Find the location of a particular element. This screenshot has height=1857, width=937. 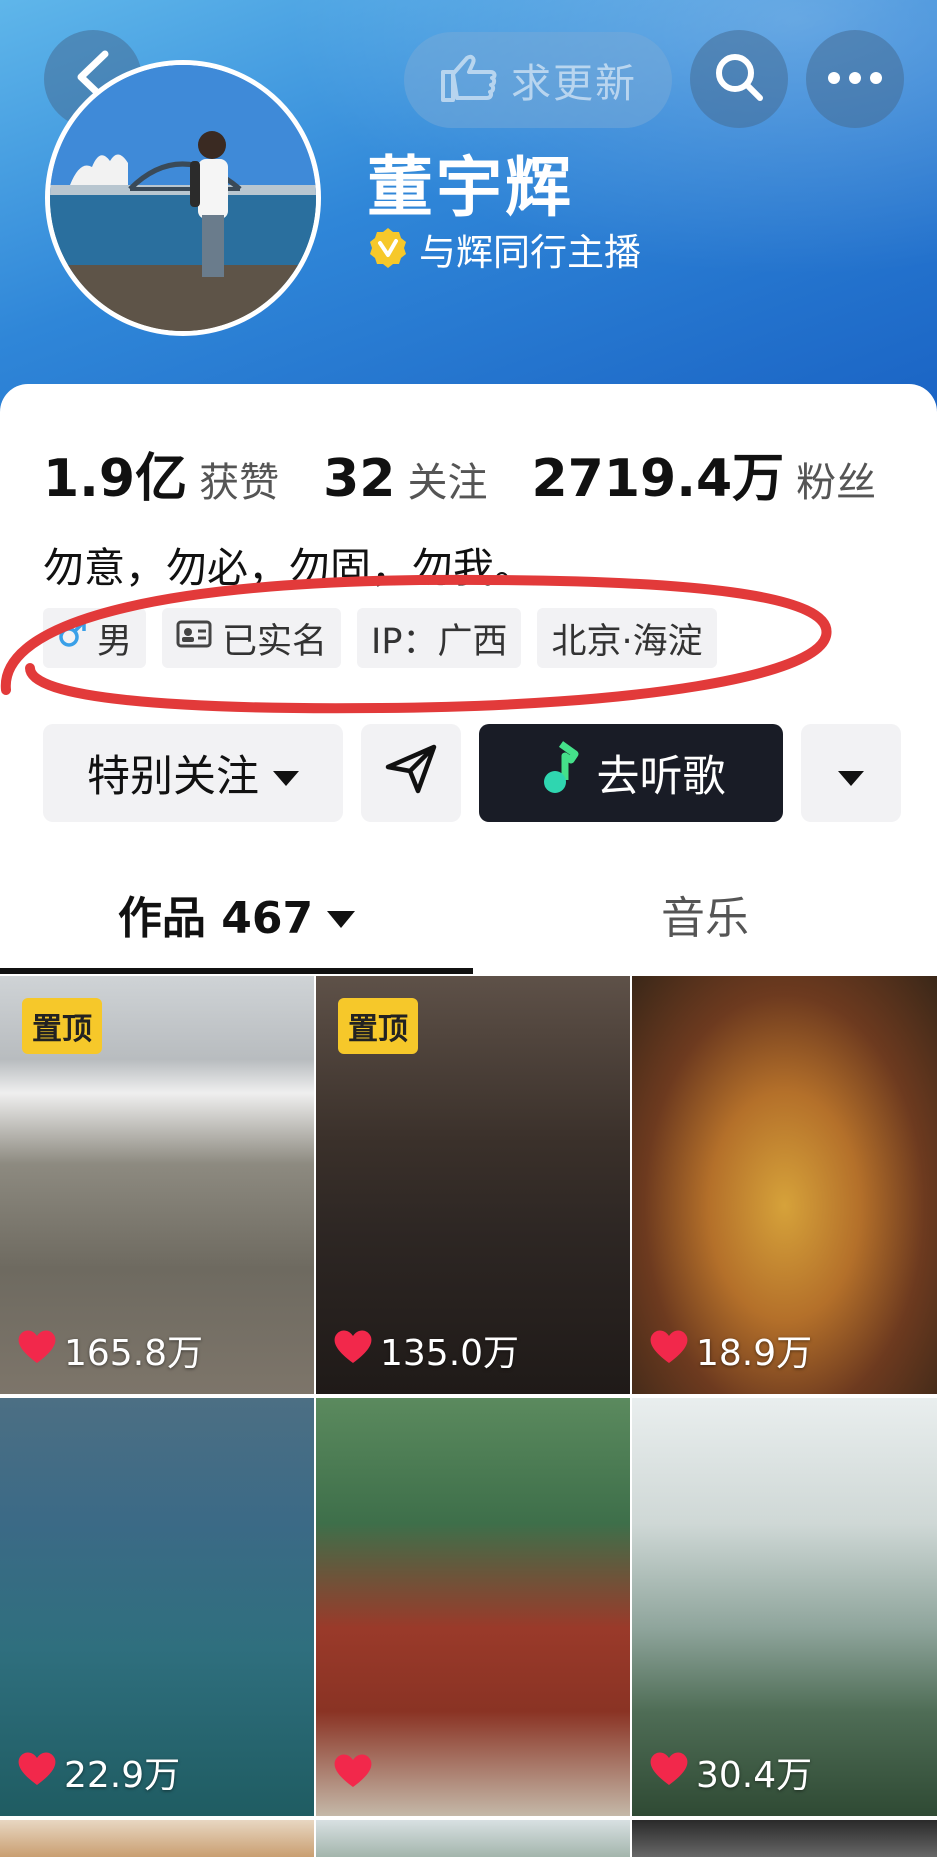

video-thumbnail: 22.9万 is located at coordinates (157, 1607).